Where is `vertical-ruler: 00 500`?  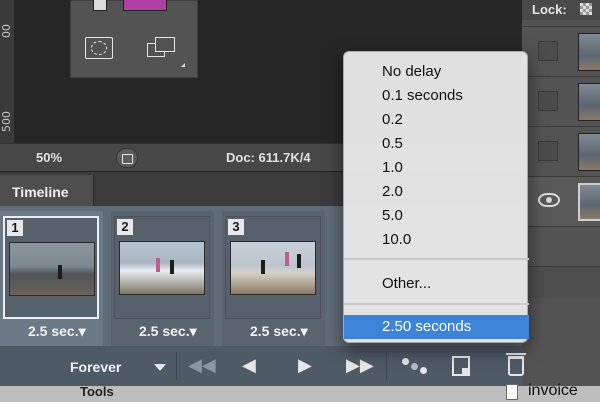 vertical-ruler: 00 500 is located at coordinates (7, 71).